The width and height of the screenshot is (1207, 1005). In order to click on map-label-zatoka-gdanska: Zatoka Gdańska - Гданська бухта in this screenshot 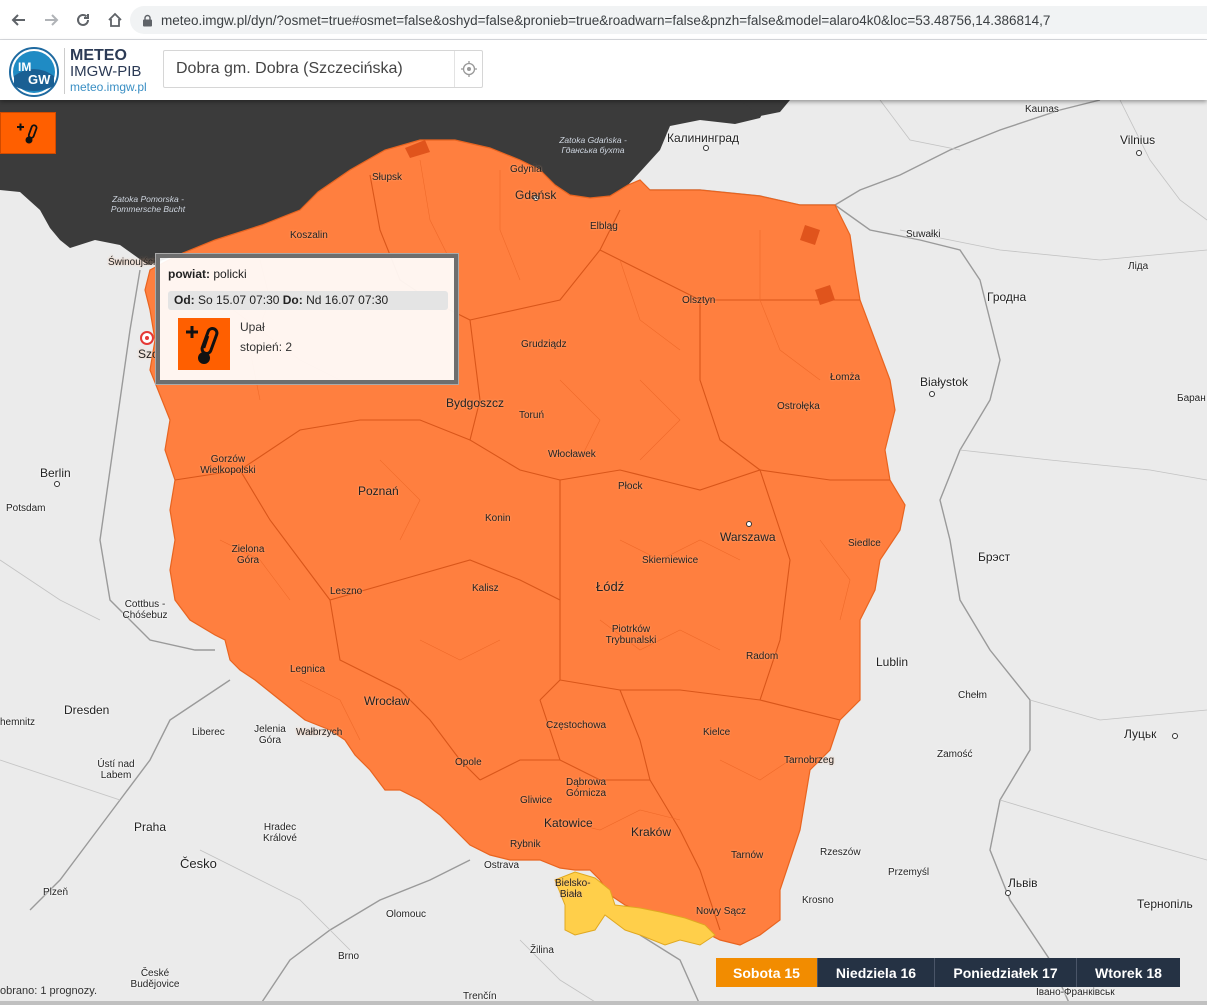, I will do `click(593, 145)`.